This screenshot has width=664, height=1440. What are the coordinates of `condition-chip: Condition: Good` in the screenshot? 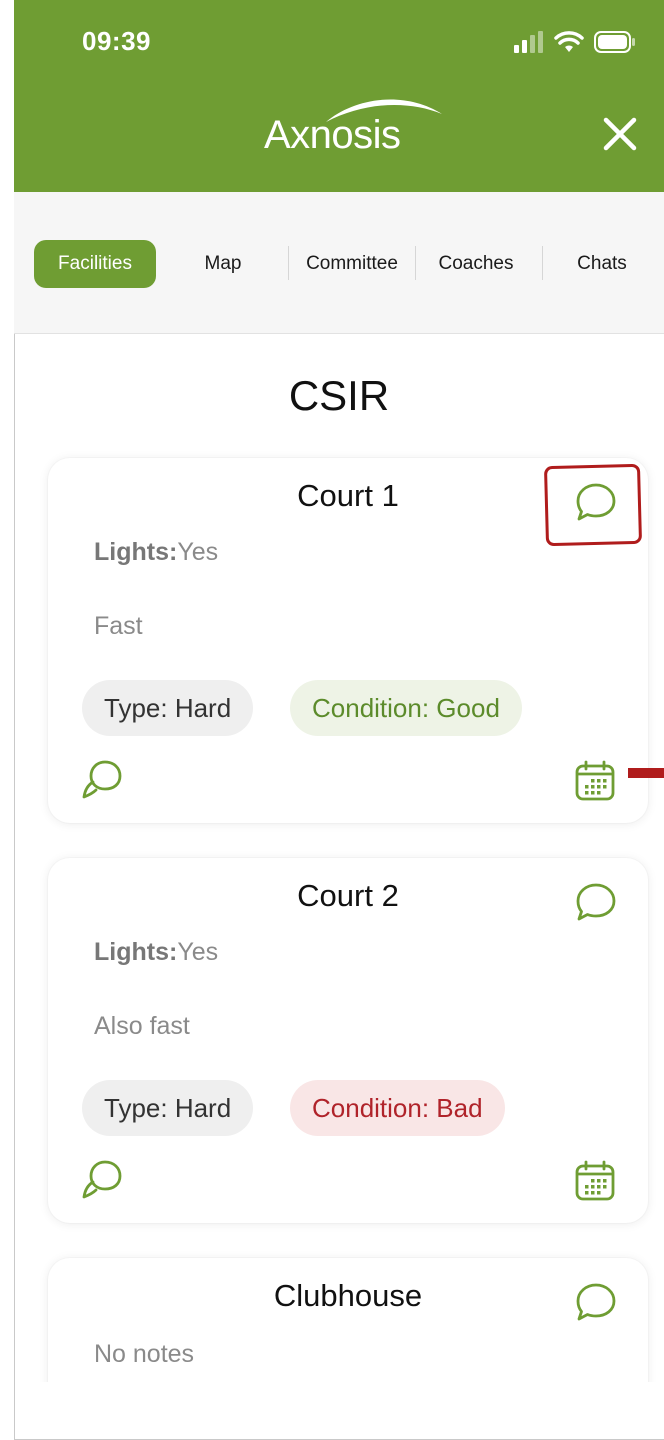 It's located at (406, 708).